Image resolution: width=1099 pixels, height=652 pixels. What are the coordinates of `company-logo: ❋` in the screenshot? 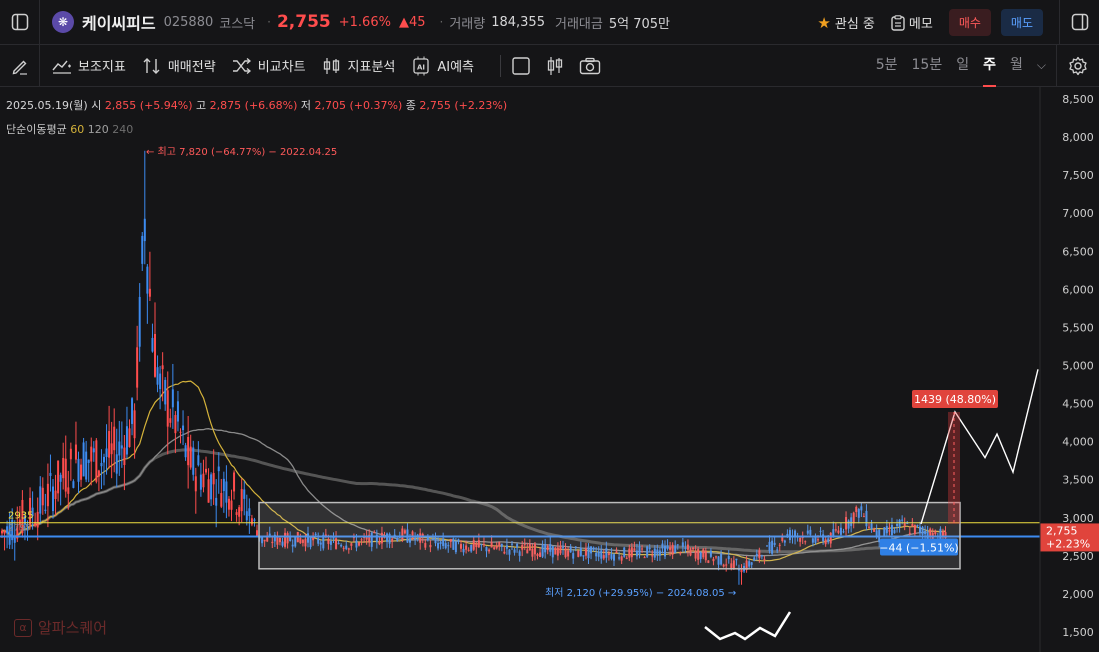 It's located at (63, 22).